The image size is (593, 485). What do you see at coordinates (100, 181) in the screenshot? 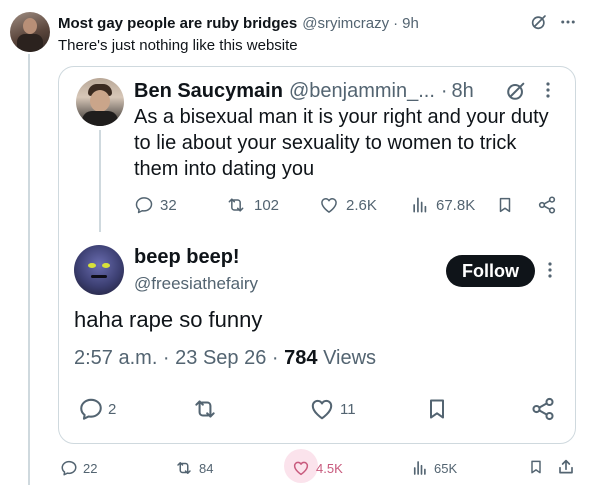
I see `quote-thread-line` at bounding box center [100, 181].